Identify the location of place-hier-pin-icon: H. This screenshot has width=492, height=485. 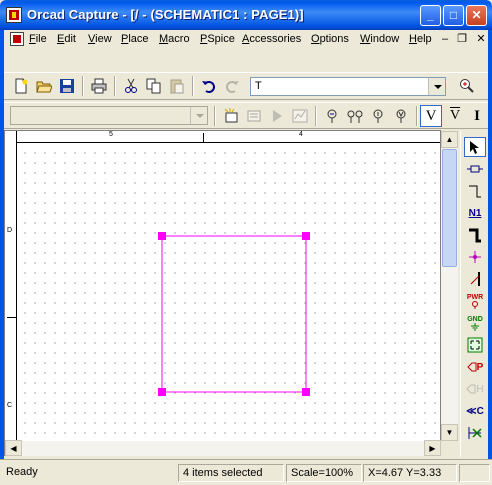
(475, 389).